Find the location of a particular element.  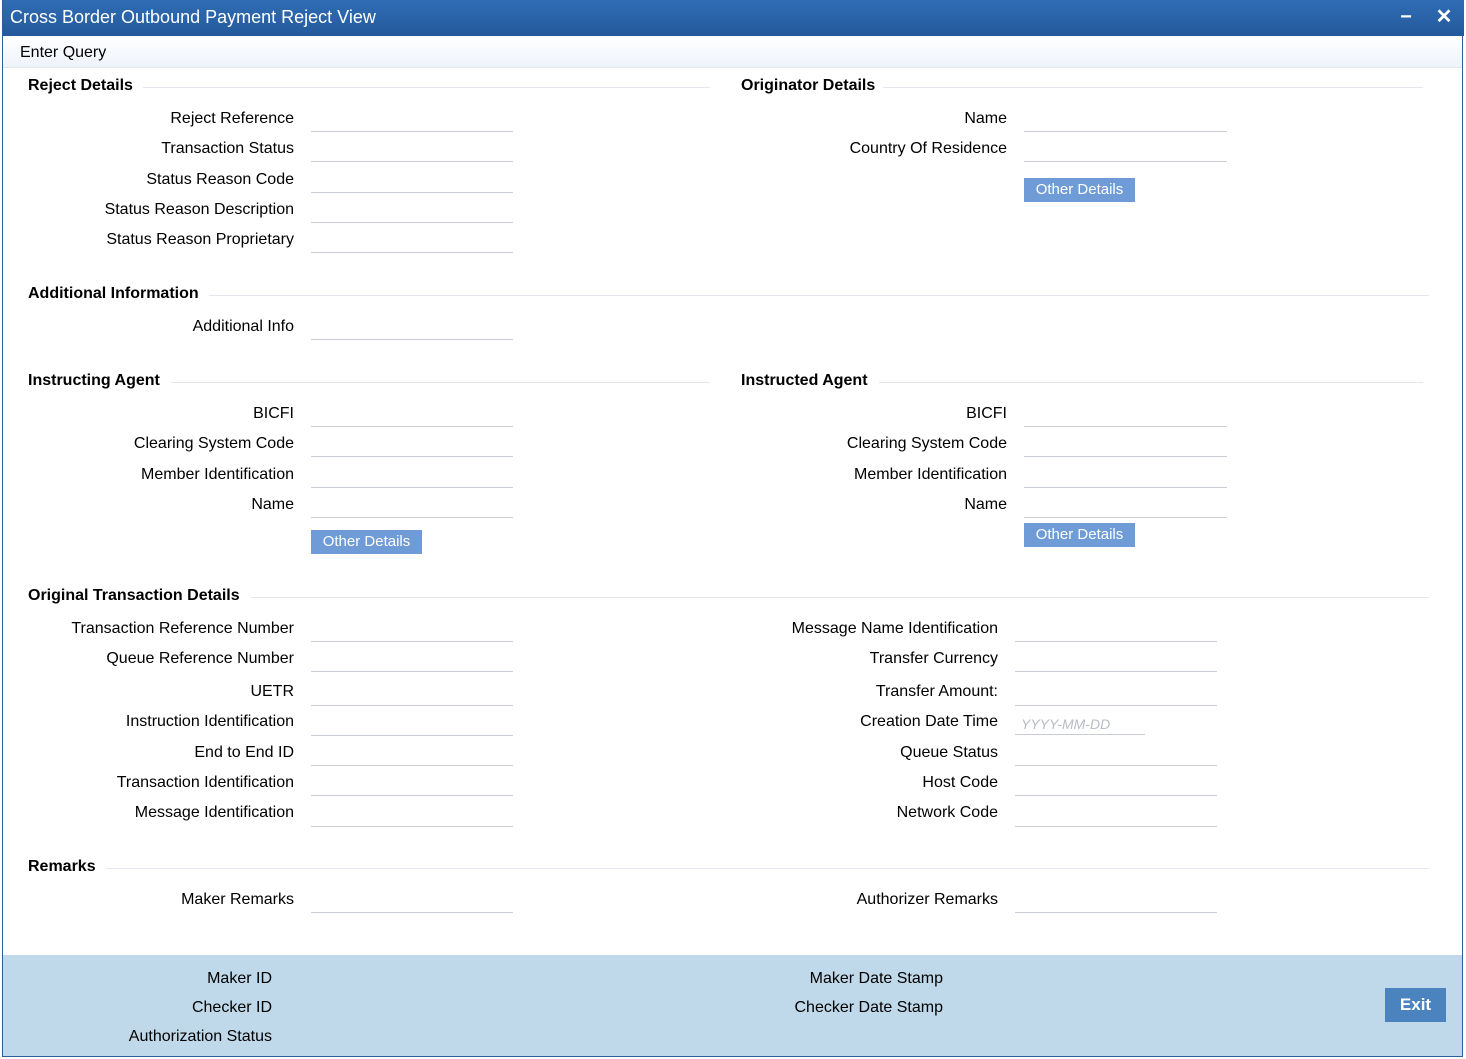

creation-date-time-label: Creation Date Time is located at coordinates (929, 721).